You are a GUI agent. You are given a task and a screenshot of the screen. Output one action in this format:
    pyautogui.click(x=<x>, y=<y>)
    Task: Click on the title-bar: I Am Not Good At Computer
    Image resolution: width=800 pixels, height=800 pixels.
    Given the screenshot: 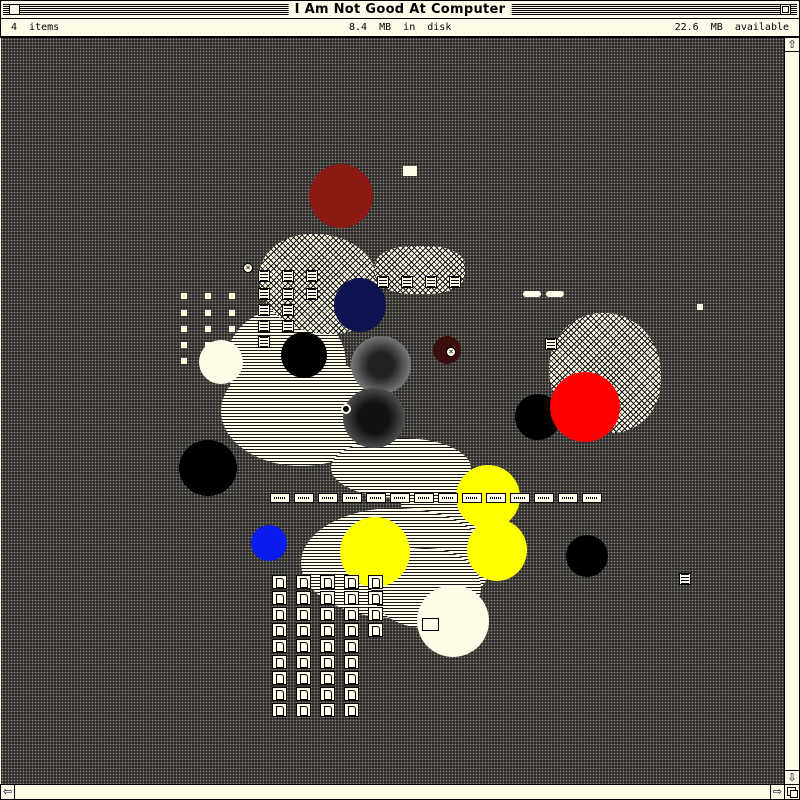 What is the action you would take?
    pyautogui.click(x=400, y=9)
    